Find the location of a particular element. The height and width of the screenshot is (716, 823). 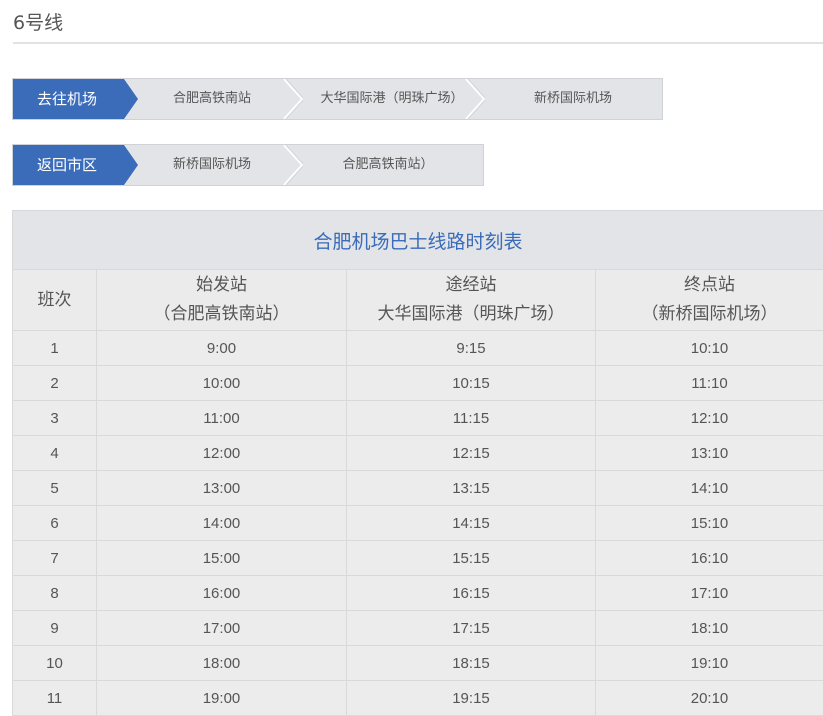

route-stop: 合肥高铁南站） is located at coordinates (388, 165).